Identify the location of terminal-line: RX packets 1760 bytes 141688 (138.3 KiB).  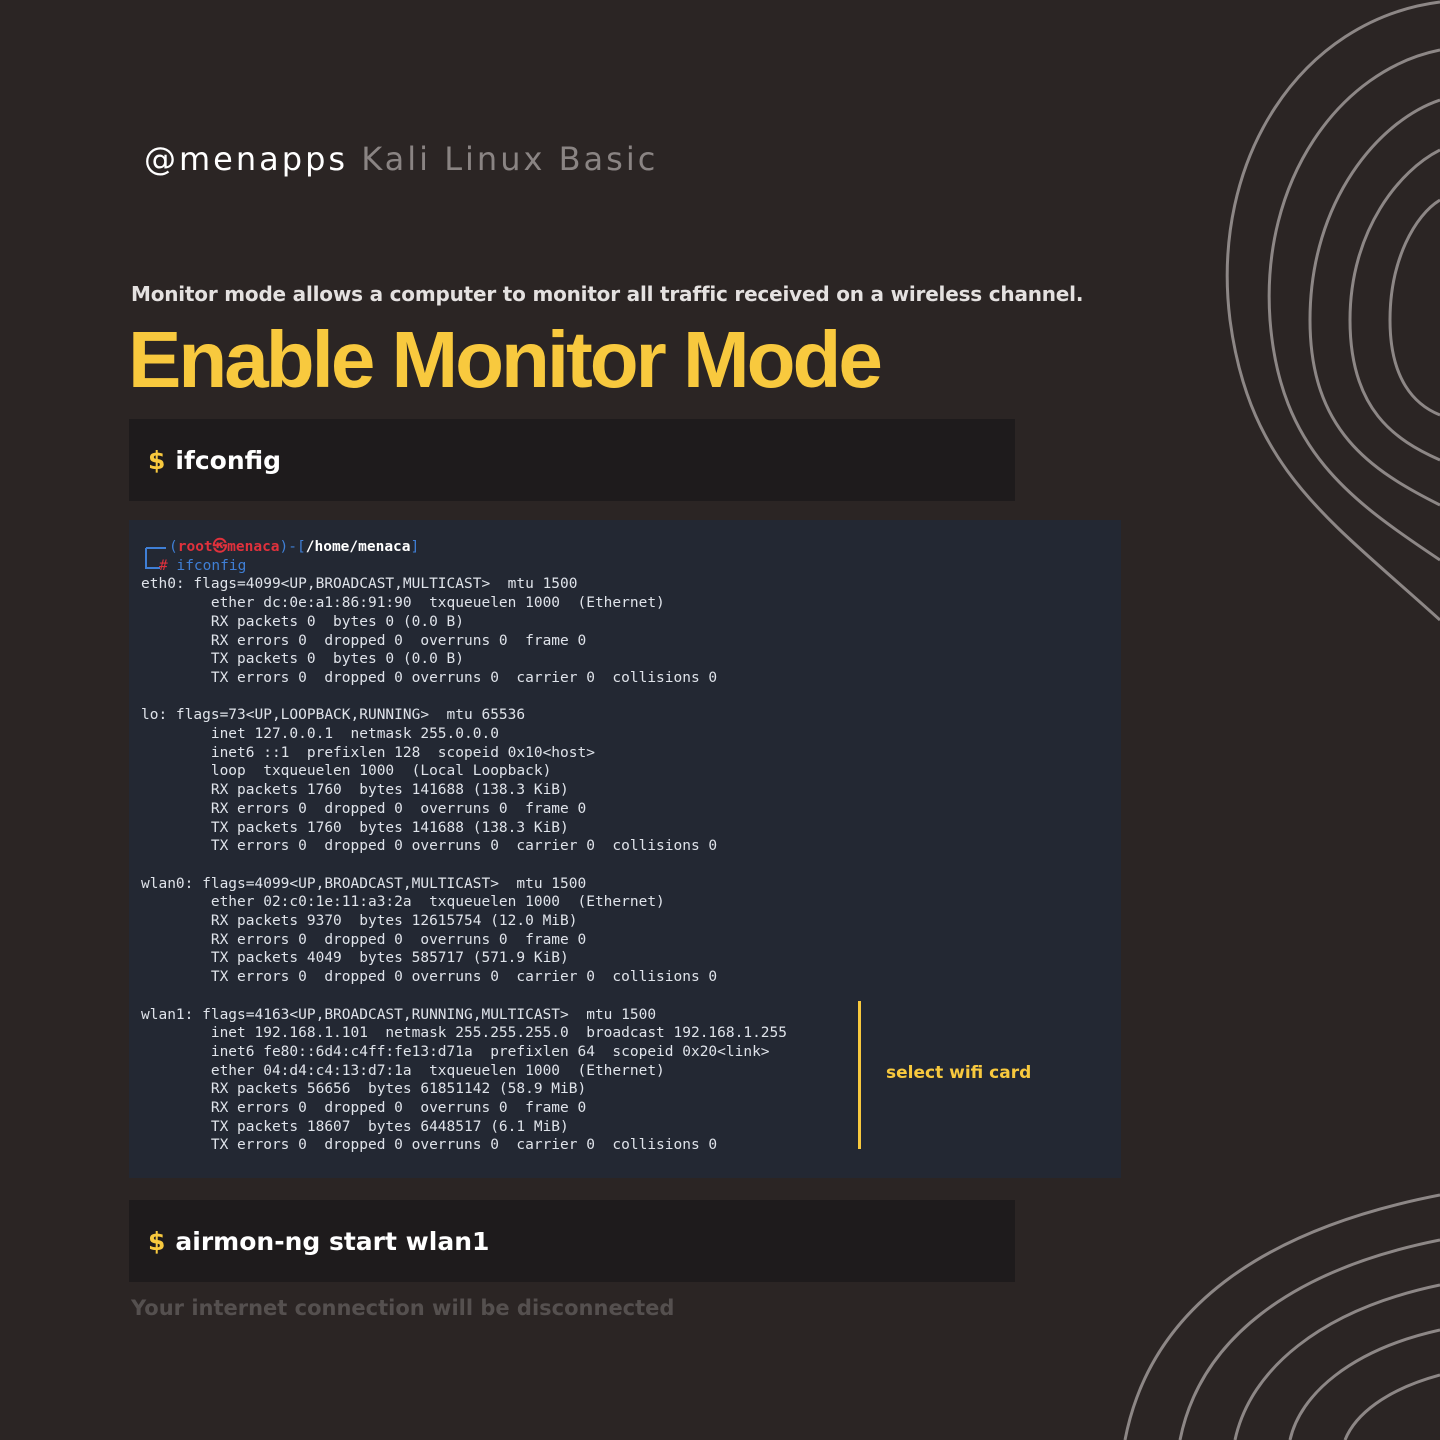
(355, 790).